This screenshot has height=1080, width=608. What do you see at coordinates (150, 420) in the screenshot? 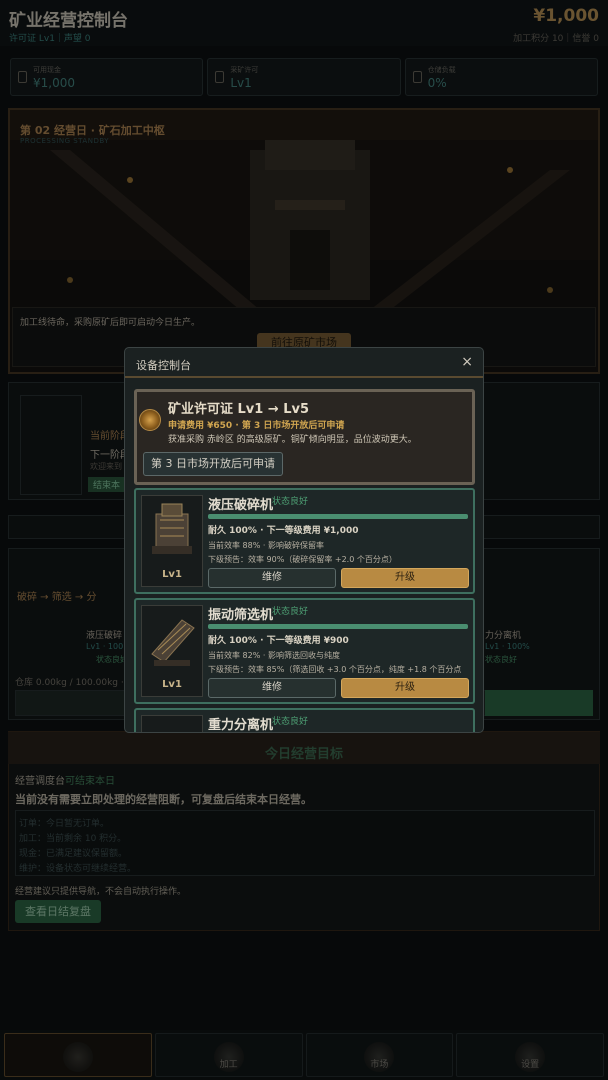
I see `license-badge-icon` at bounding box center [150, 420].